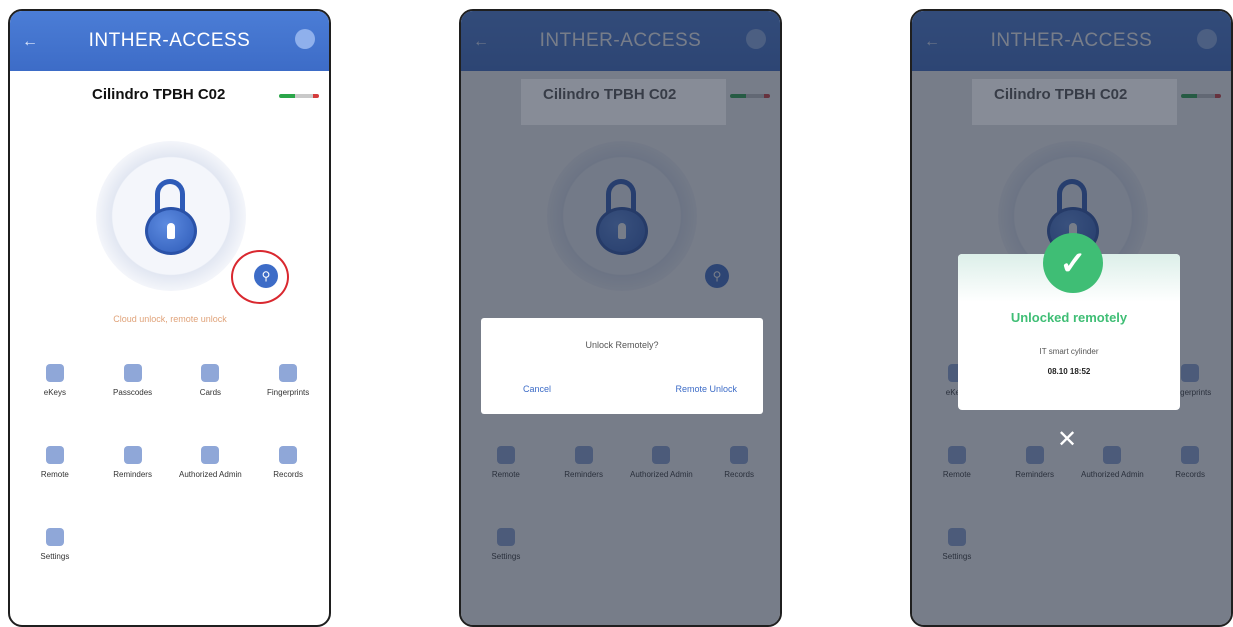 The height and width of the screenshot is (627, 1233). Describe the element at coordinates (288, 455) in the screenshot. I see `records-icon` at that location.